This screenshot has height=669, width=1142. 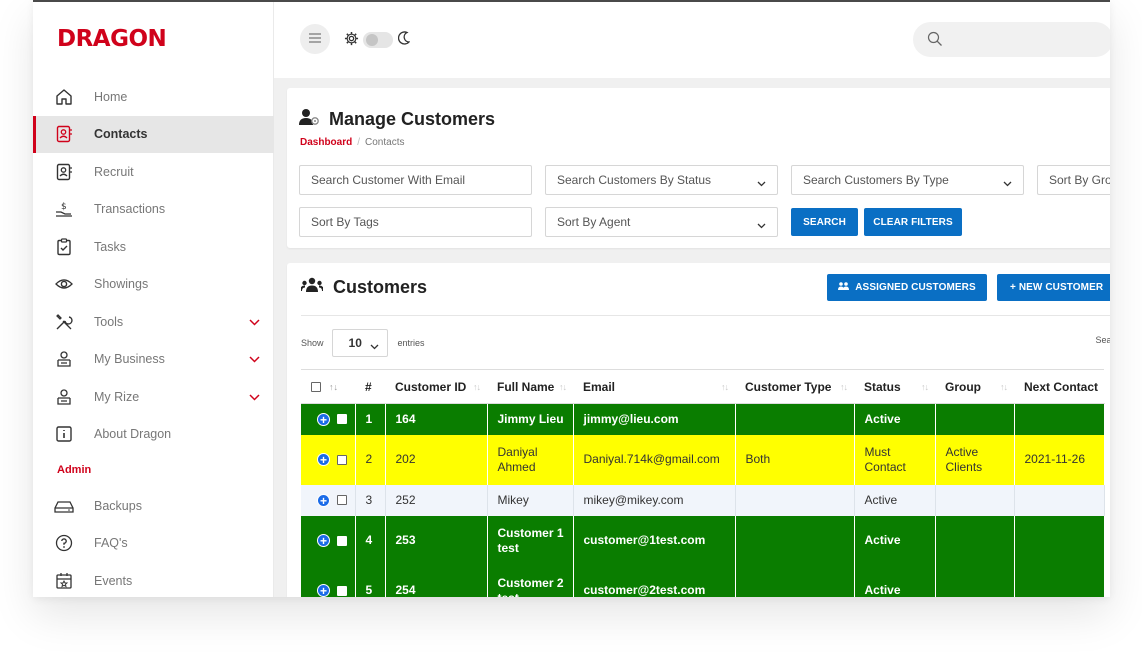 What do you see at coordinates (894, 386) in the screenshot?
I see `header-status: Status ↑↓` at bounding box center [894, 386].